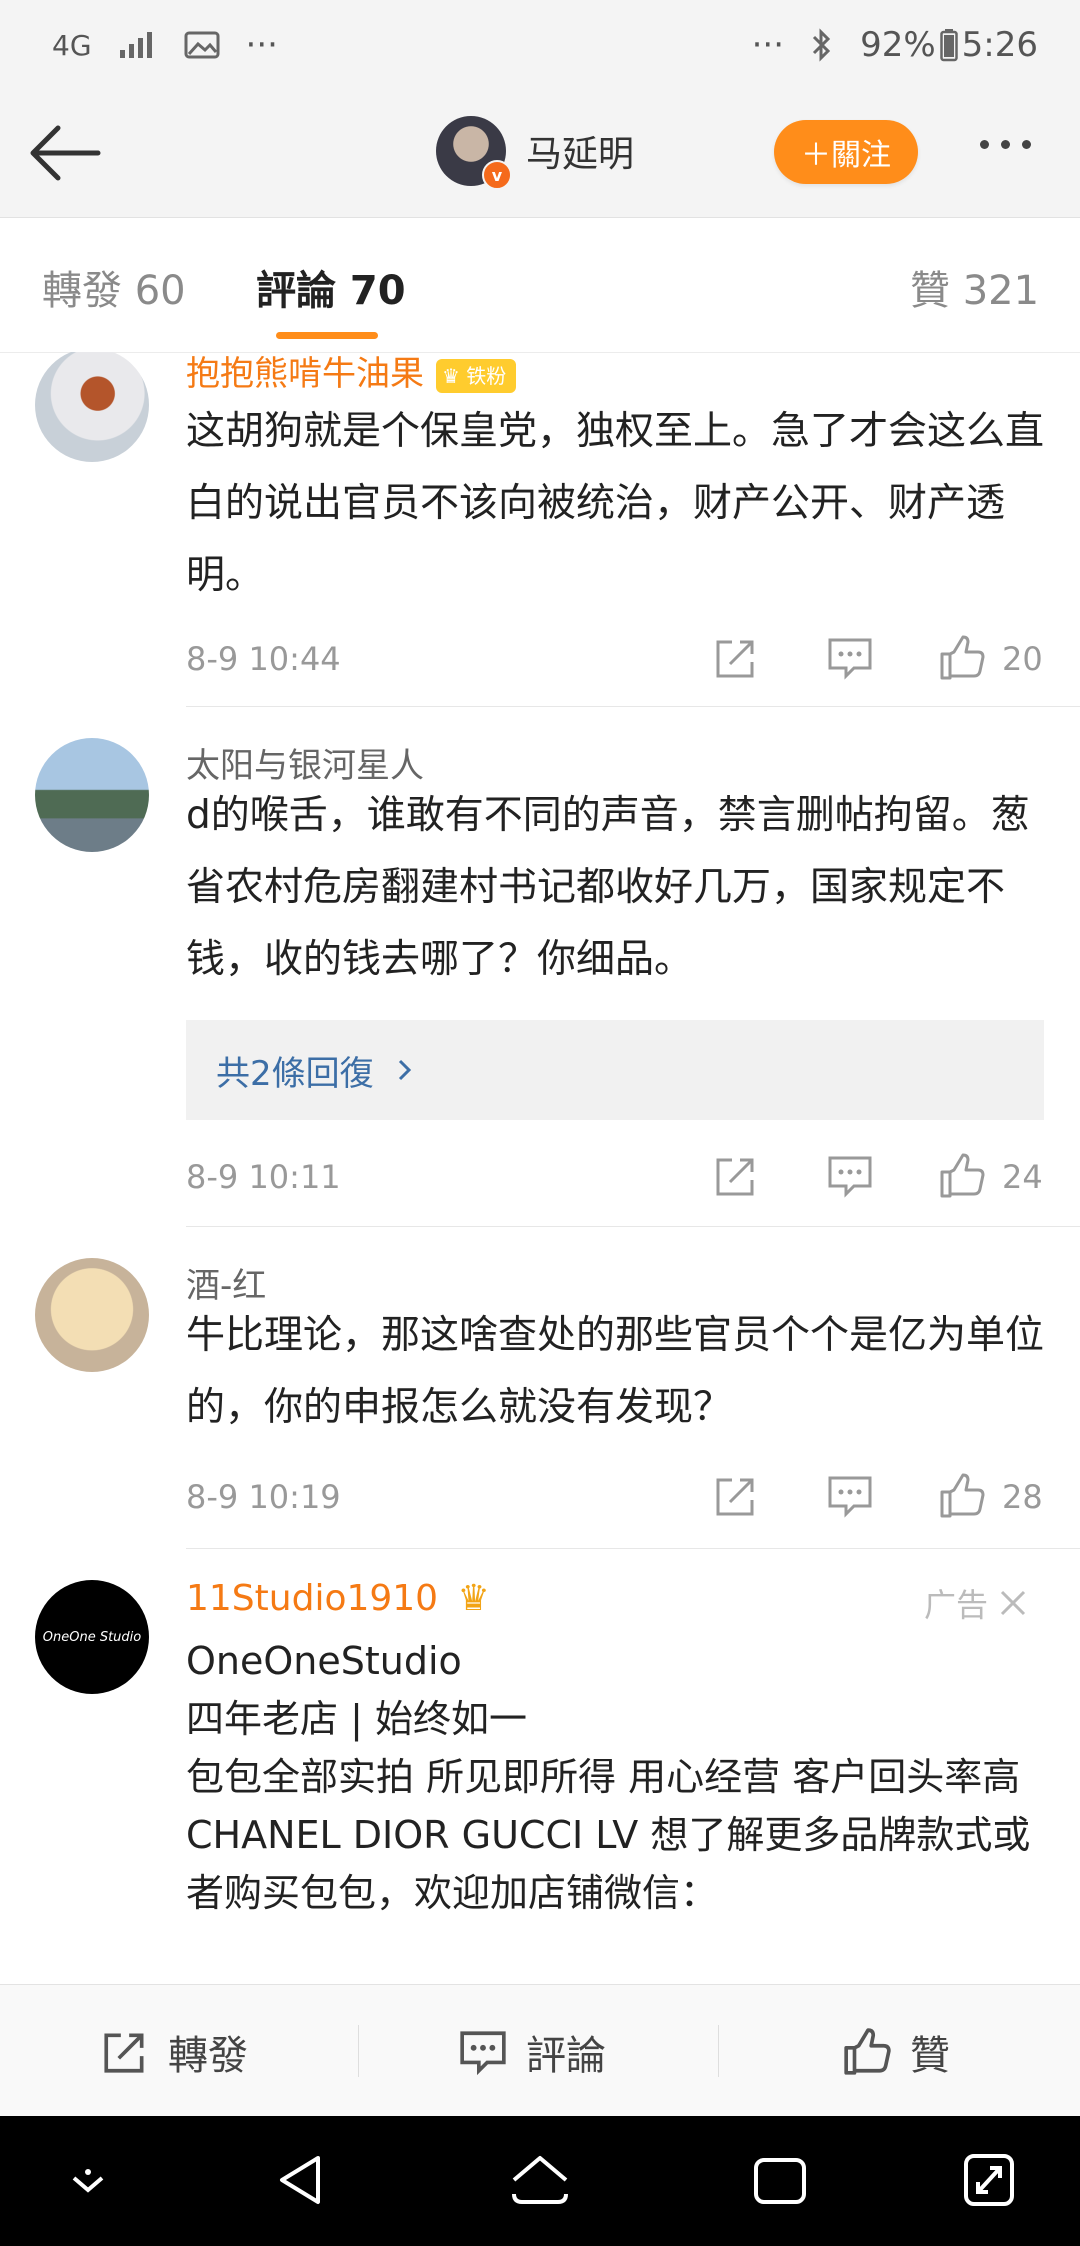  I want to click on expand-icon, so click(989, 2180).